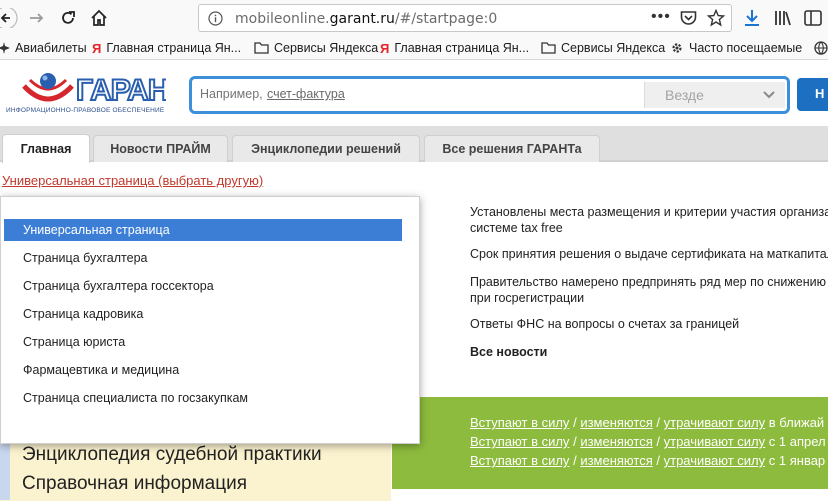 This screenshot has width=828, height=501. I want to click on dropdown-item-public-accountant: Страница бухгалтера госсектора, so click(203, 286).